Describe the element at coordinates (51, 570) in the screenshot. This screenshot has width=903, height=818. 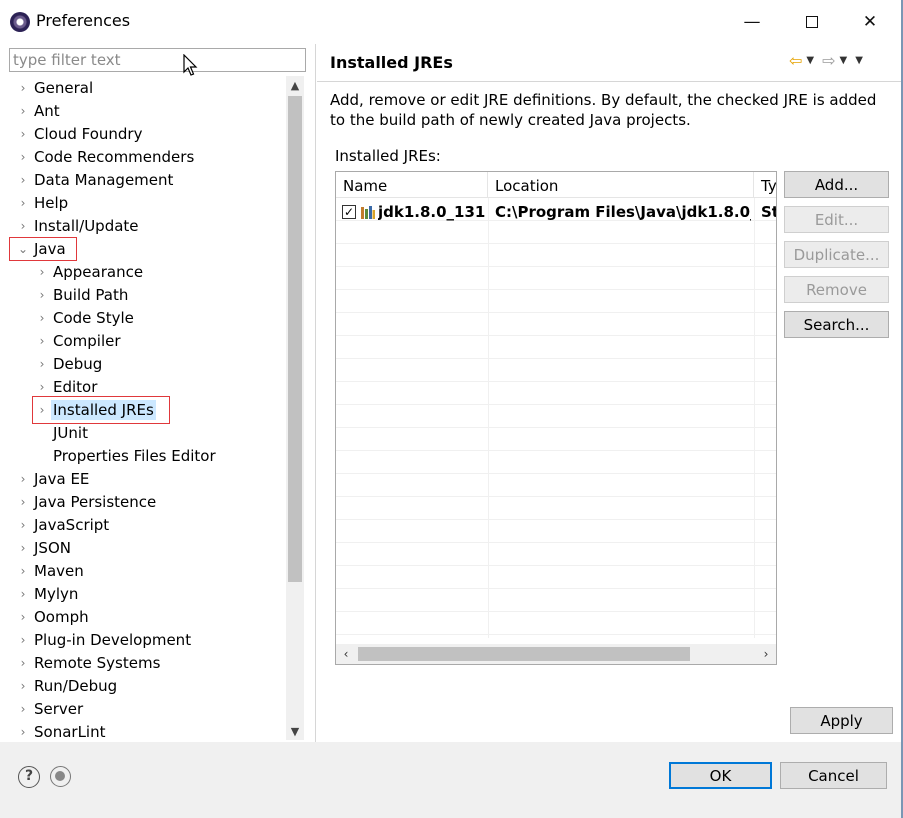
I see `tree-item: › Maven` at that location.